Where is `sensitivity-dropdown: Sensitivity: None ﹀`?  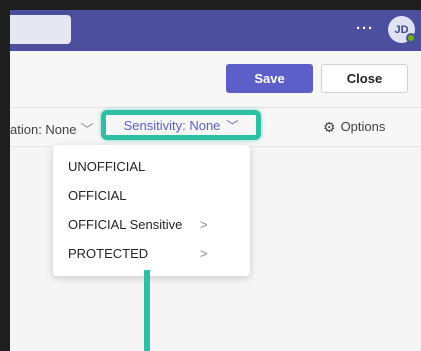
sensitivity-dropdown: Sensitivity: None ﹀ is located at coordinates (181, 125).